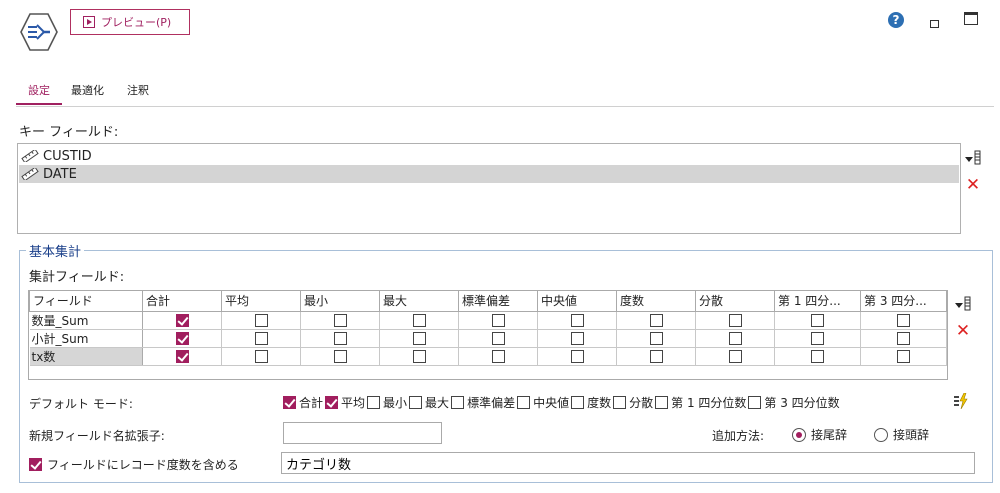  What do you see at coordinates (387, 402) in the screenshot?
I see `default-mode-option: 最小` at bounding box center [387, 402].